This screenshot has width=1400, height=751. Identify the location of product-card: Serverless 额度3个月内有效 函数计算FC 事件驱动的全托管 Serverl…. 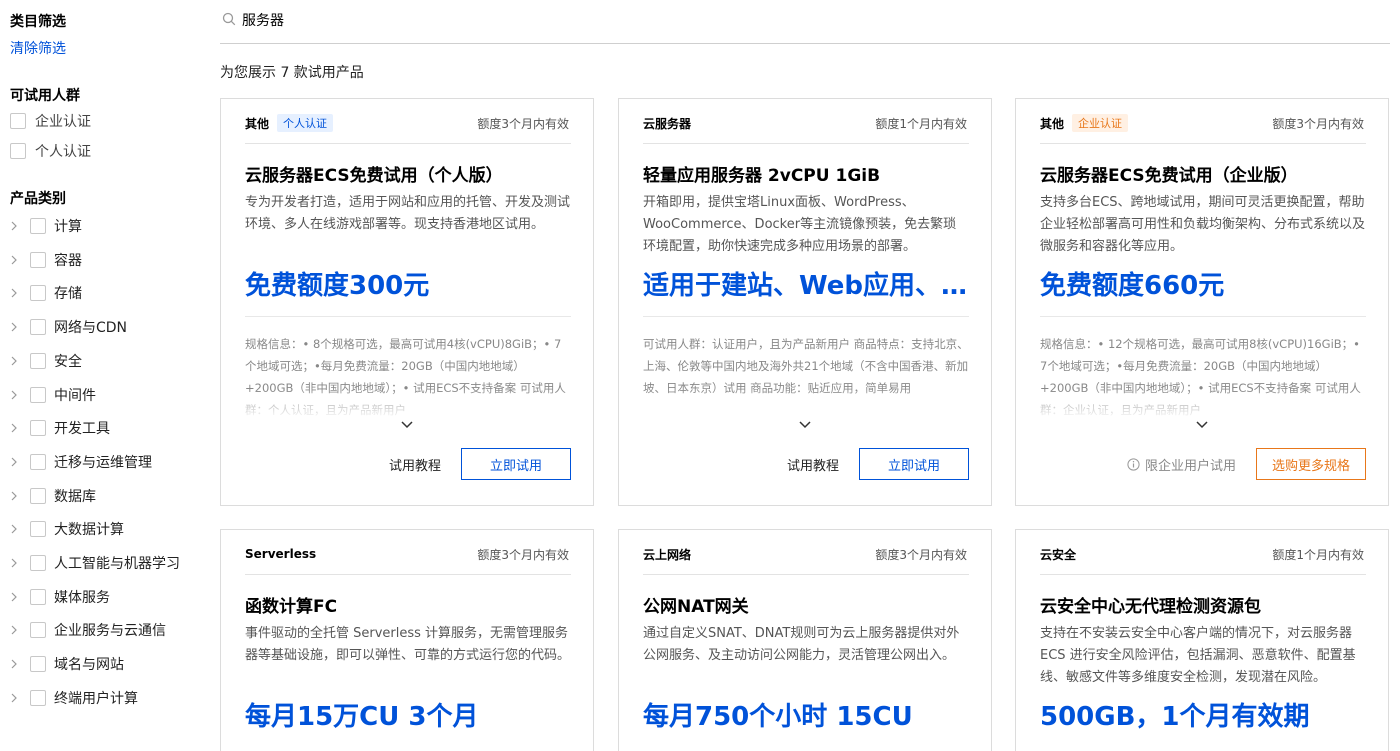
(407, 640).